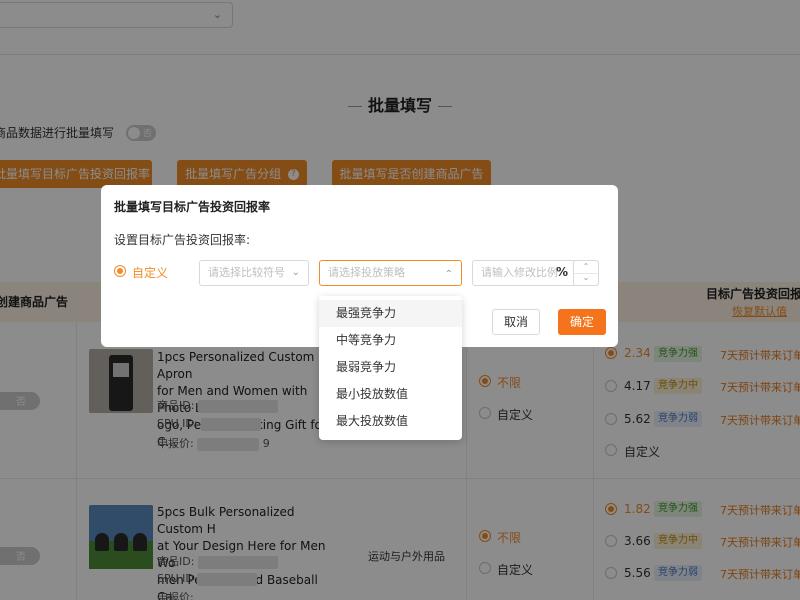 This screenshot has height=600, width=800. What do you see at coordinates (390, 340) in the screenshot?
I see `dropdown-option: 中等竞争力` at bounding box center [390, 340].